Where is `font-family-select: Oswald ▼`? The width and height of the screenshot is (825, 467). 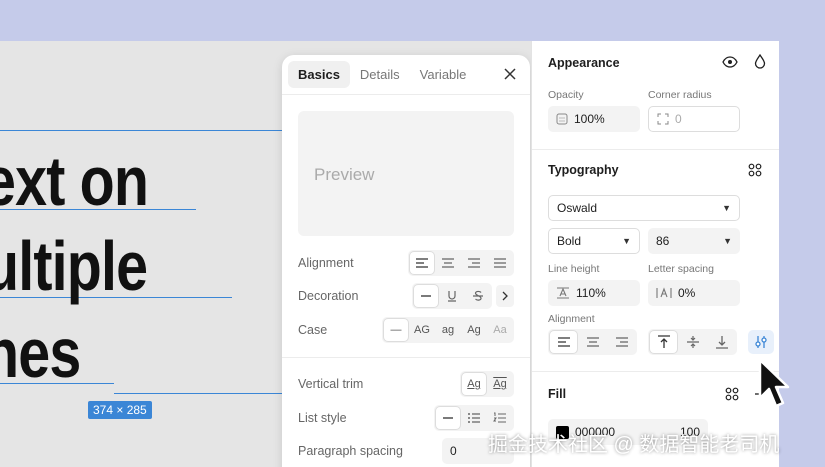 font-family-select: Oswald ▼ is located at coordinates (644, 208).